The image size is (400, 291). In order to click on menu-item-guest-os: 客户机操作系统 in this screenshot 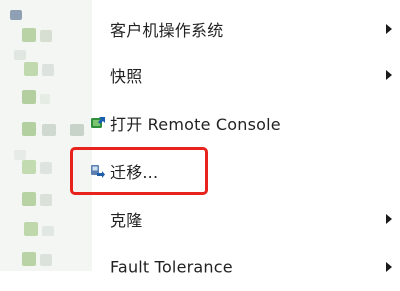, I will do `click(246, 29)`.